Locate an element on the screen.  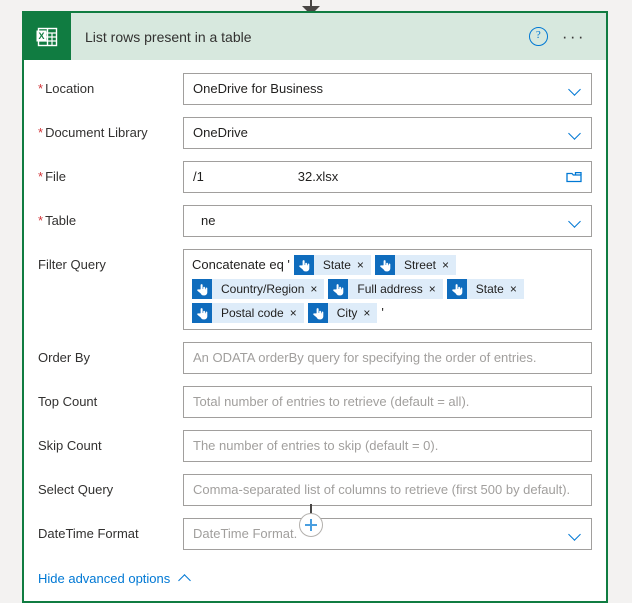
field-label-text: Order By is located at coordinates (64, 357).